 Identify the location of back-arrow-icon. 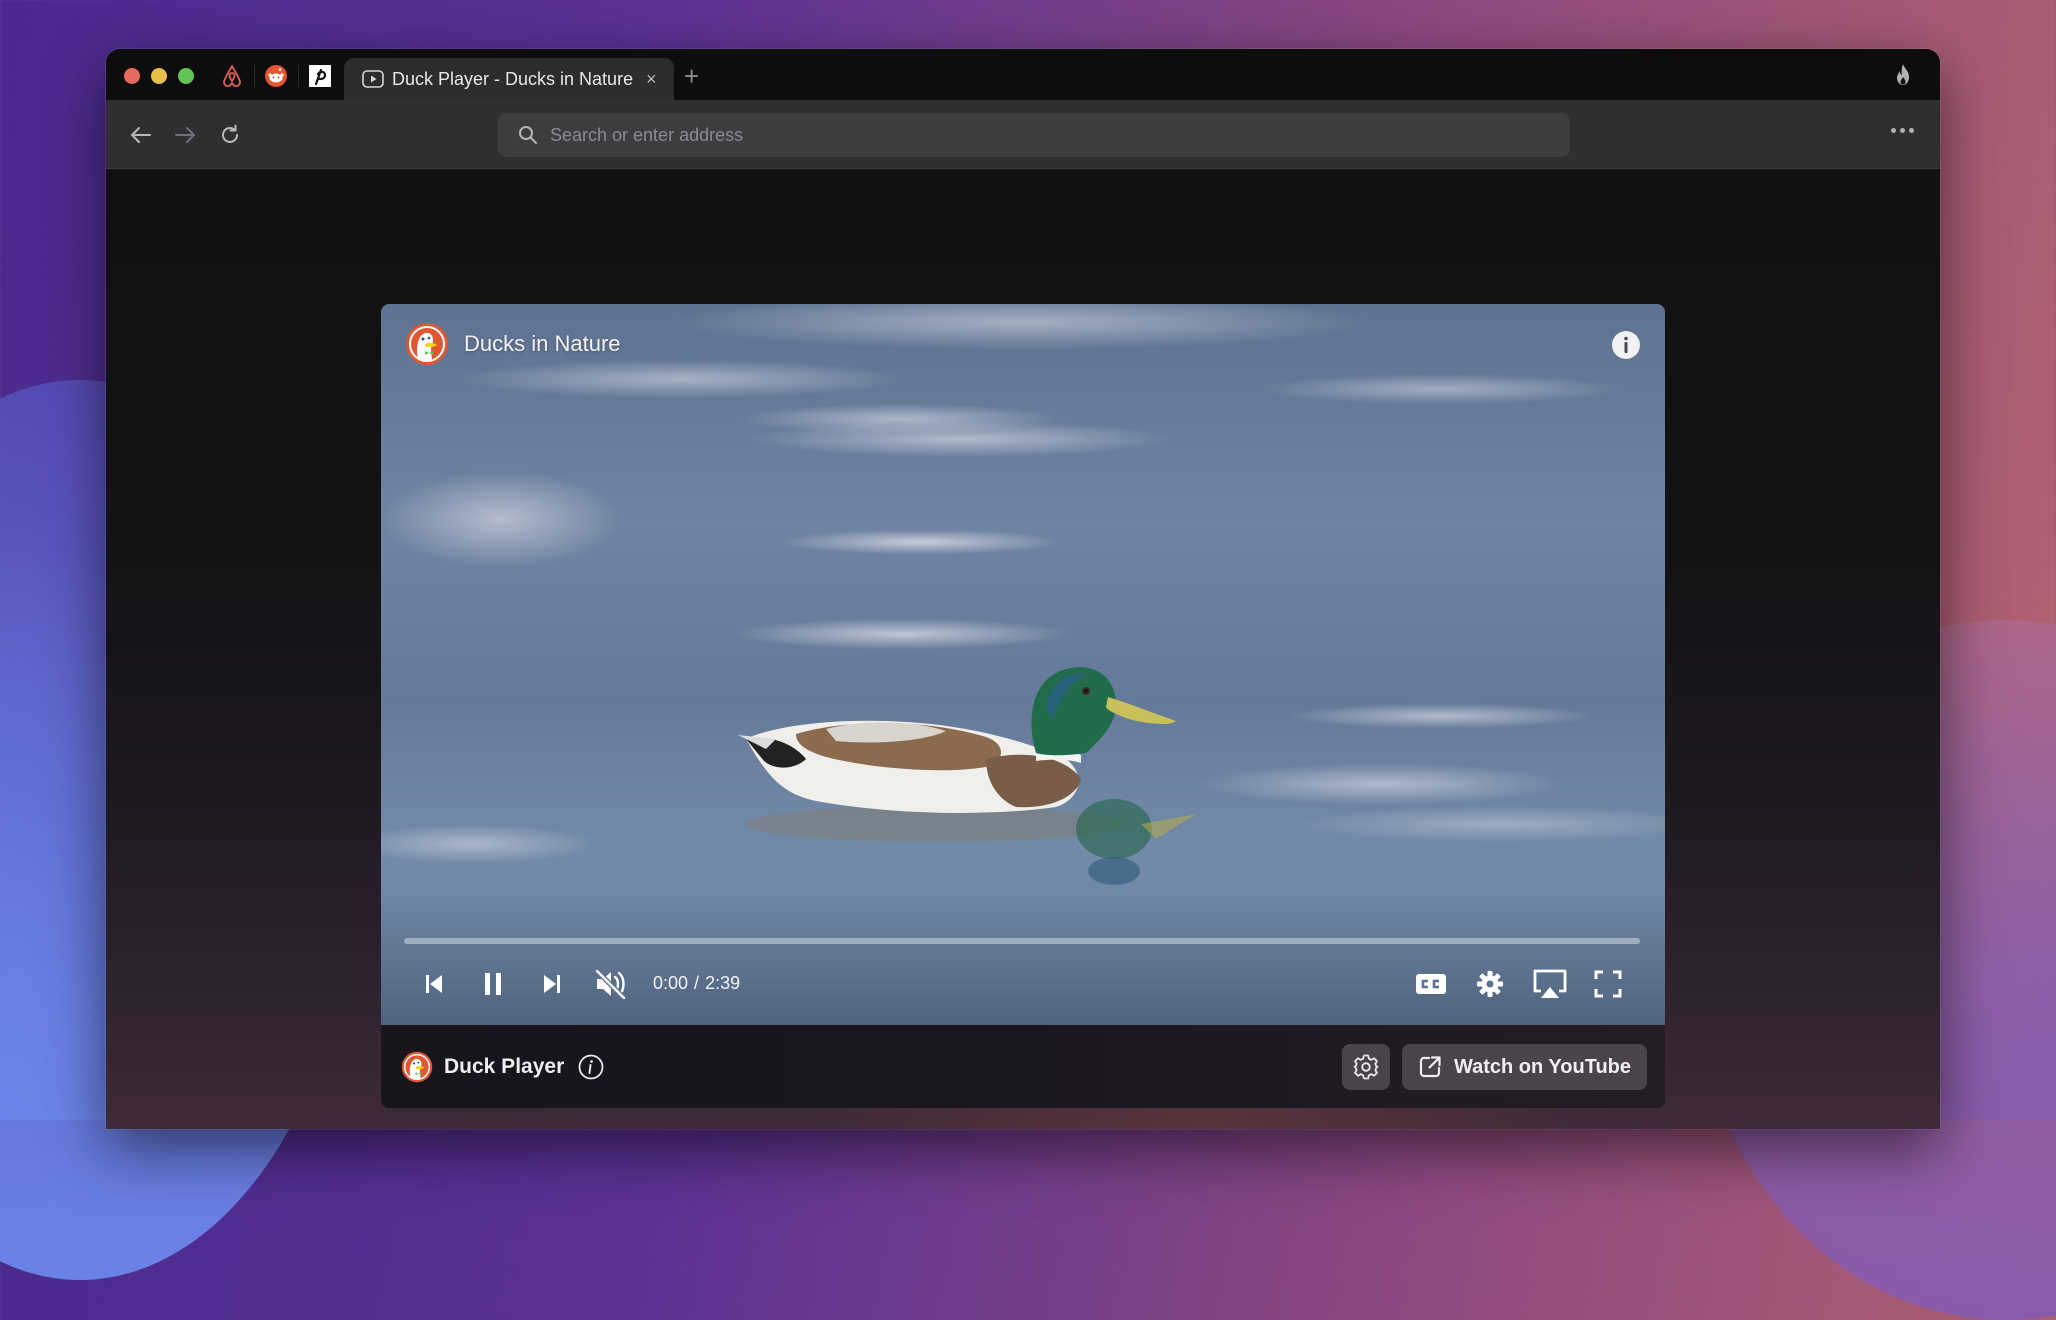
(141, 135).